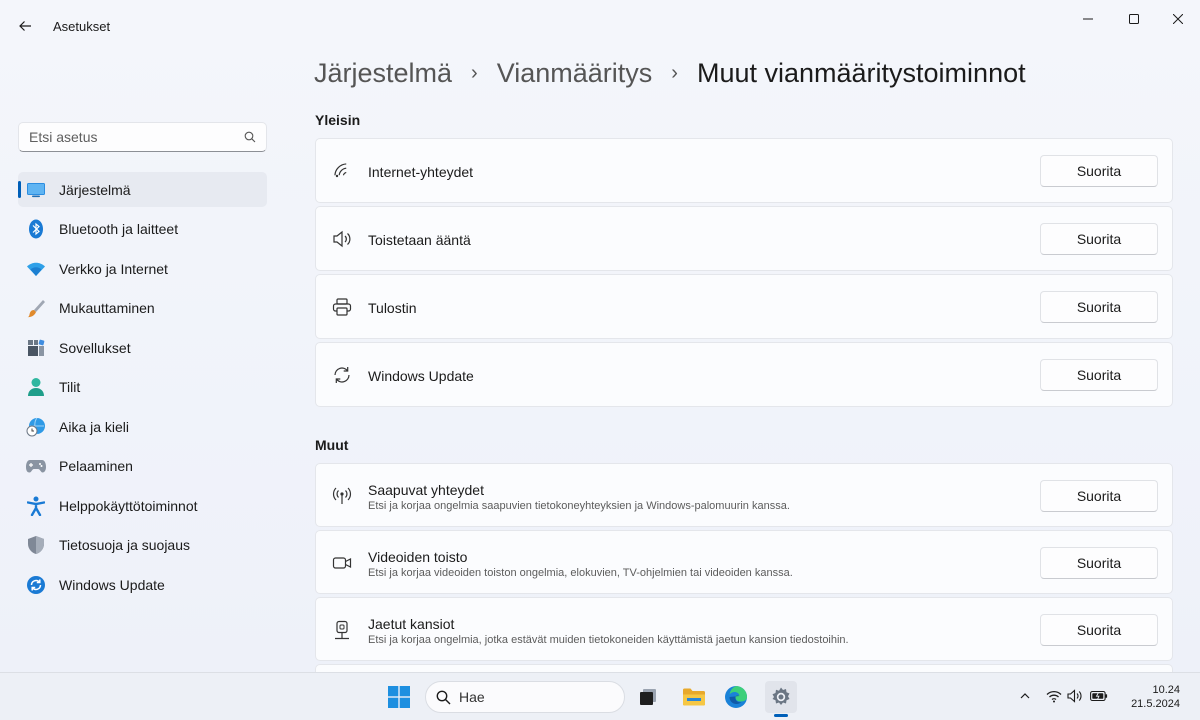 Image resolution: width=1200 pixels, height=720 pixels. What do you see at coordinates (1099, 375) in the screenshot?
I see `run-windows-update-button: Suorita` at bounding box center [1099, 375].